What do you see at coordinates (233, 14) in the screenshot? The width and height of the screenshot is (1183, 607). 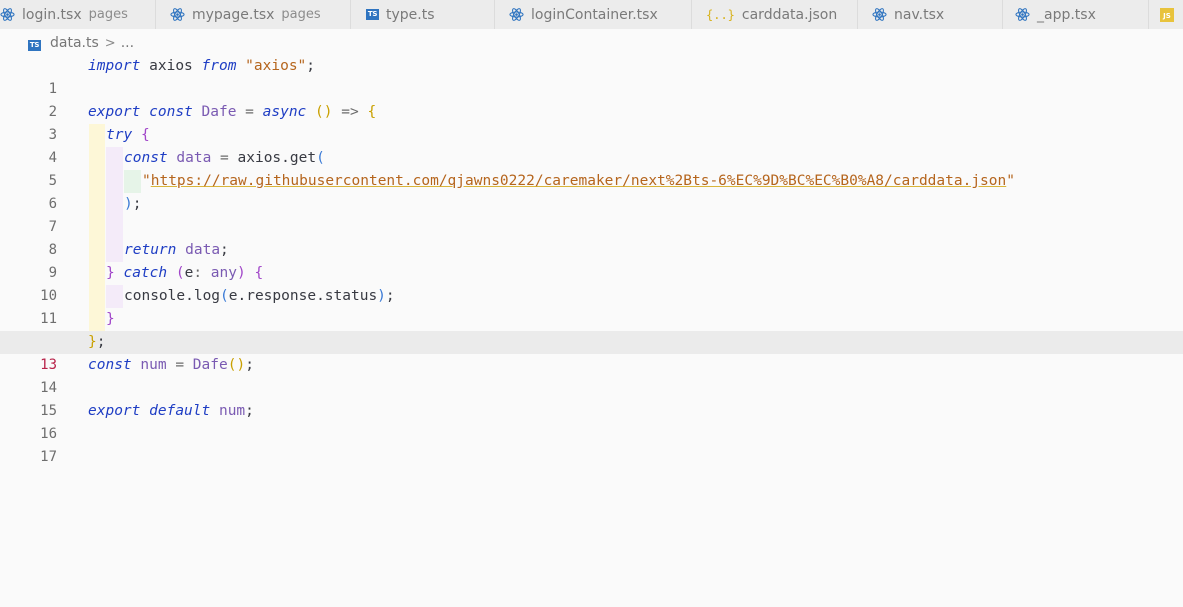 I see `tab-label: mypage.tsx` at bounding box center [233, 14].